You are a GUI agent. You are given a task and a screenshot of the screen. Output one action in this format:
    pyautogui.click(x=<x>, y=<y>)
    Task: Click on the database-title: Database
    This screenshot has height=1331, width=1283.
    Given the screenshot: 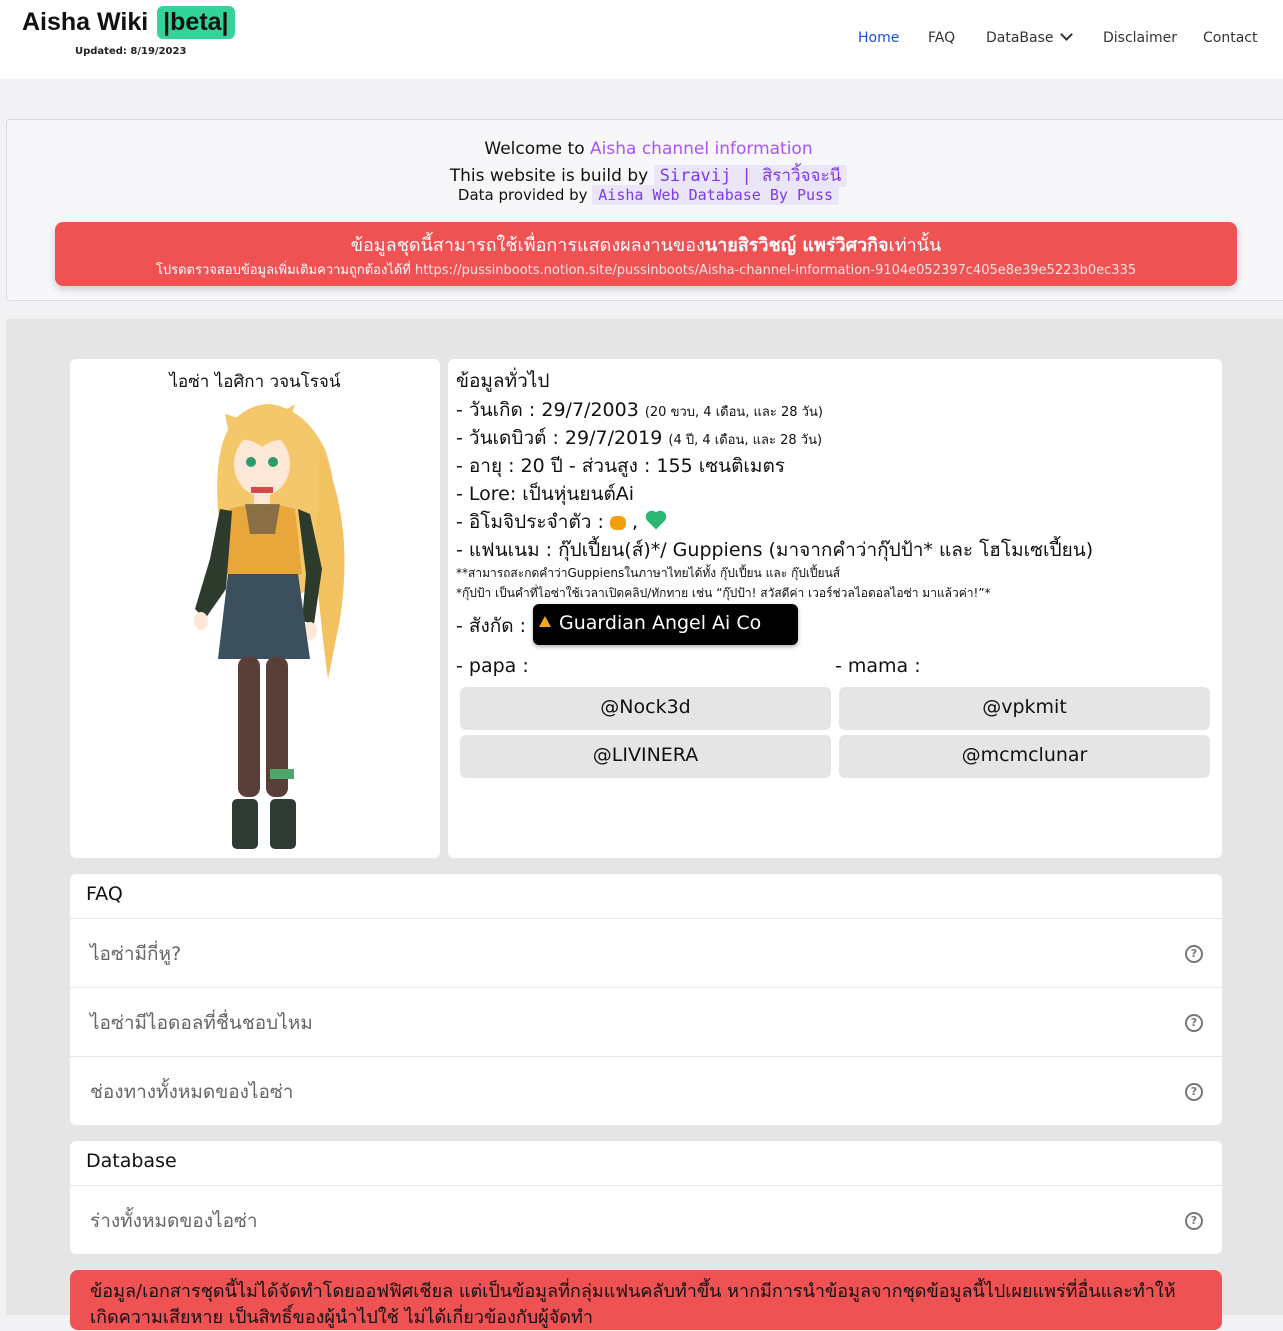 What is the action you would take?
    pyautogui.click(x=131, y=1161)
    